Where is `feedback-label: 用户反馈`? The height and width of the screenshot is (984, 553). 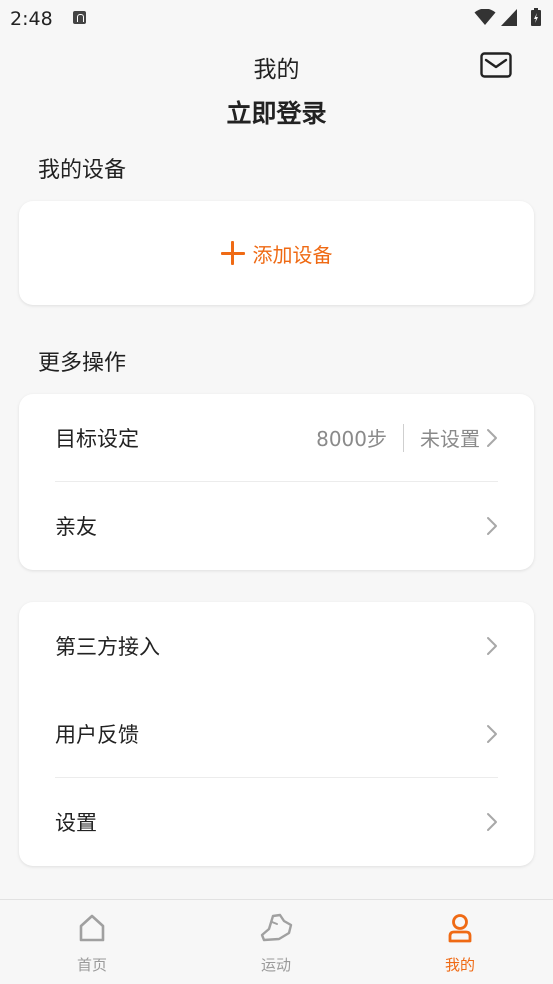 feedback-label: 用户反馈 is located at coordinates (97, 734).